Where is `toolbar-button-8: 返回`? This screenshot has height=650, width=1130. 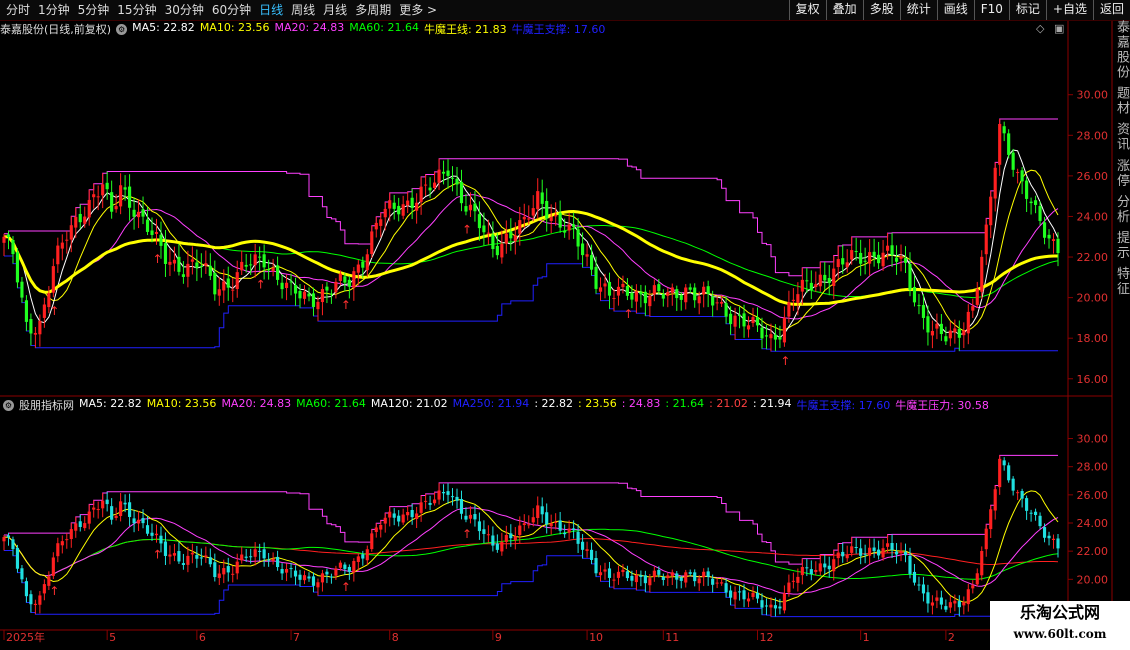 toolbar-button-8: 返回 is located at coordinates (1111, 10).